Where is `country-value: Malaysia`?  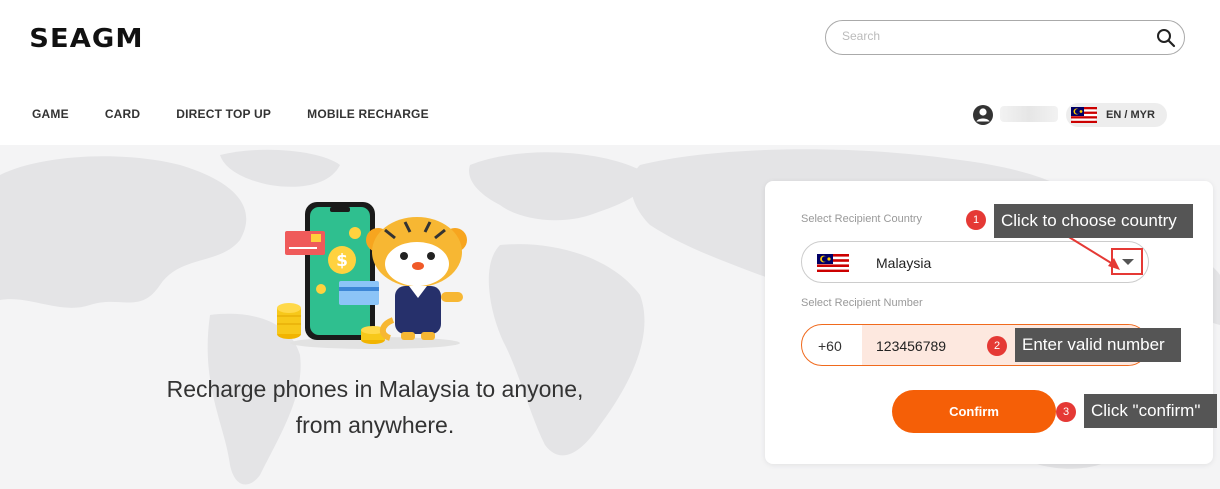
country-value: Malaysia is located at coordinates (904, 263).